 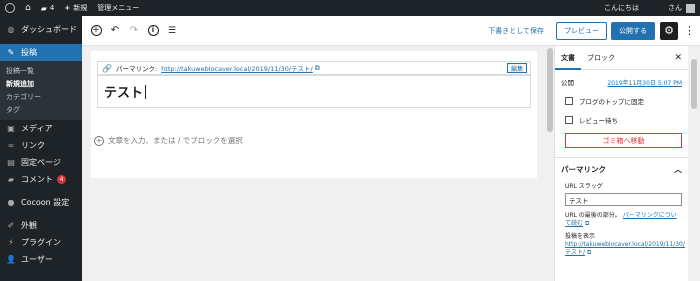 I want to click on editor-header-toolbar: + ↶ ↷ i ☰ 下書きとして保存 プレビュー 公開する ⚙ ⋮, so click(x=391, y=31).